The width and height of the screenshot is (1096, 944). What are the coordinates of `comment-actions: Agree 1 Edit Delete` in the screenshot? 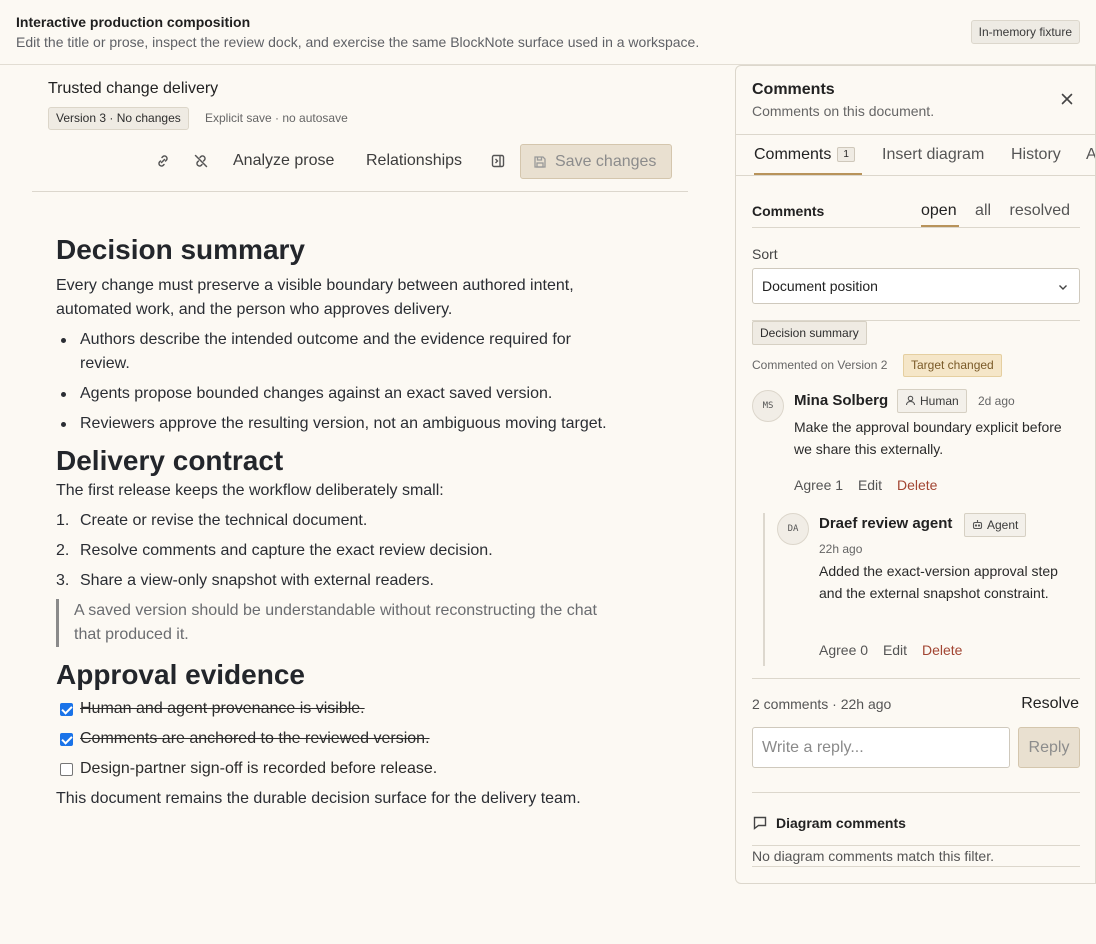 It's located at (871, 485).